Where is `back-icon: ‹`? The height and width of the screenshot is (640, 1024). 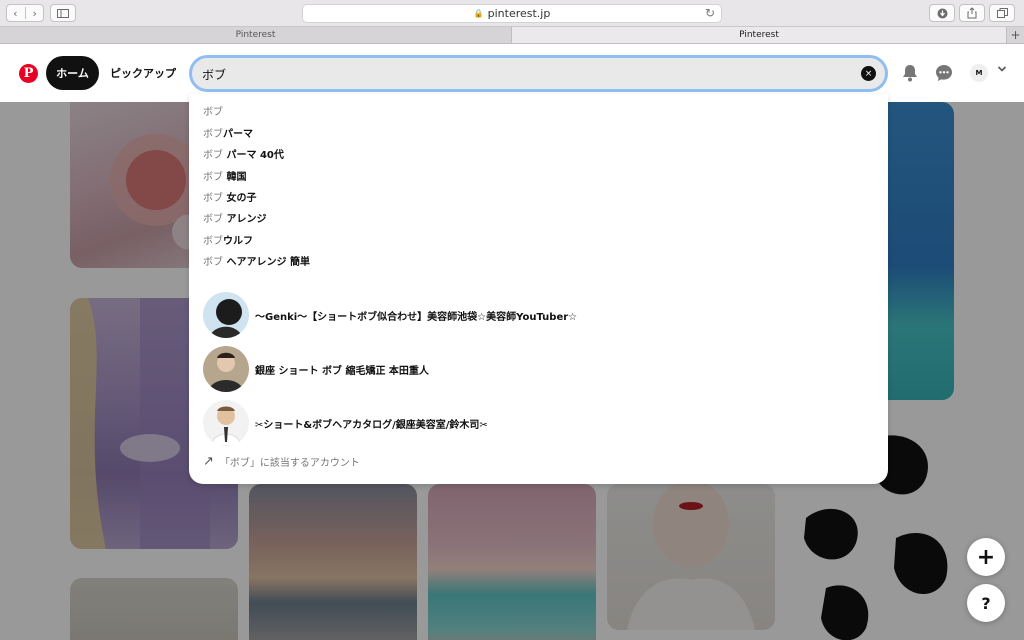 back-icon: ‹ is located at coordinates (15, 13).